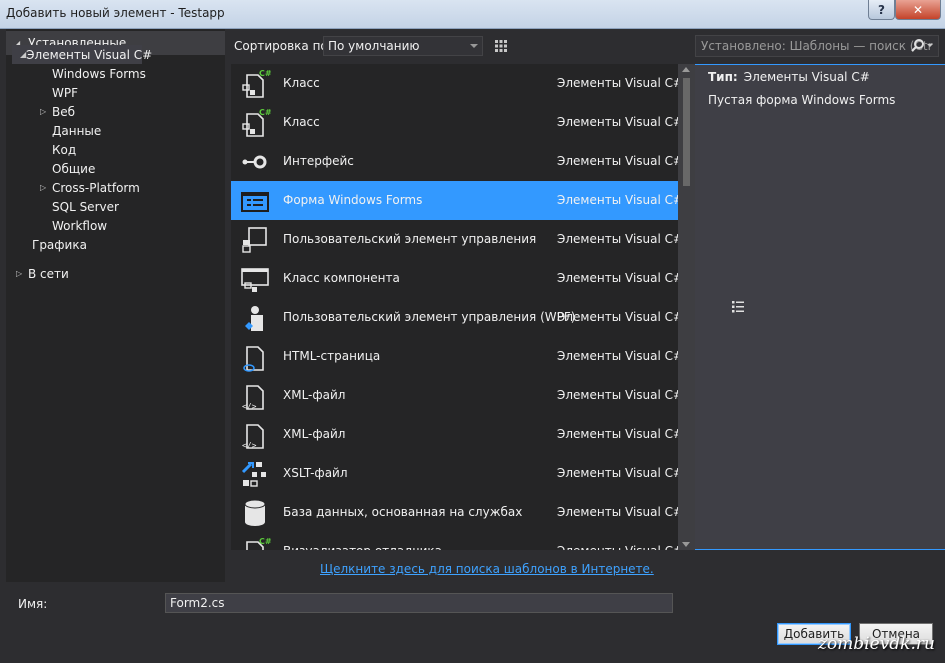 The image size is (945, 663). What do you see at coordinates (283, 46) in the screenshot?
I see `sort-label: Сортировка по:` at bounding box center [283, 46].